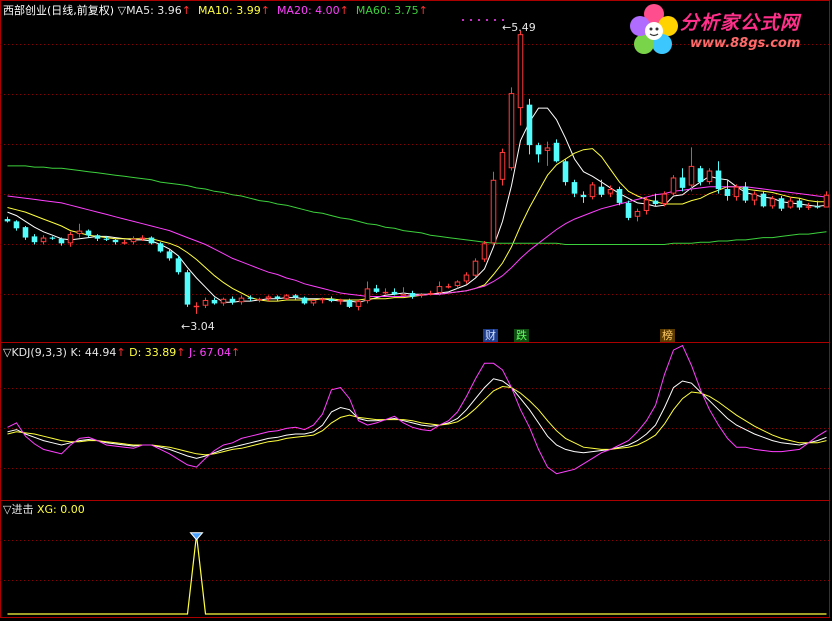  I want to click on high-price-annotation: ←5.49, so click(519, 28).